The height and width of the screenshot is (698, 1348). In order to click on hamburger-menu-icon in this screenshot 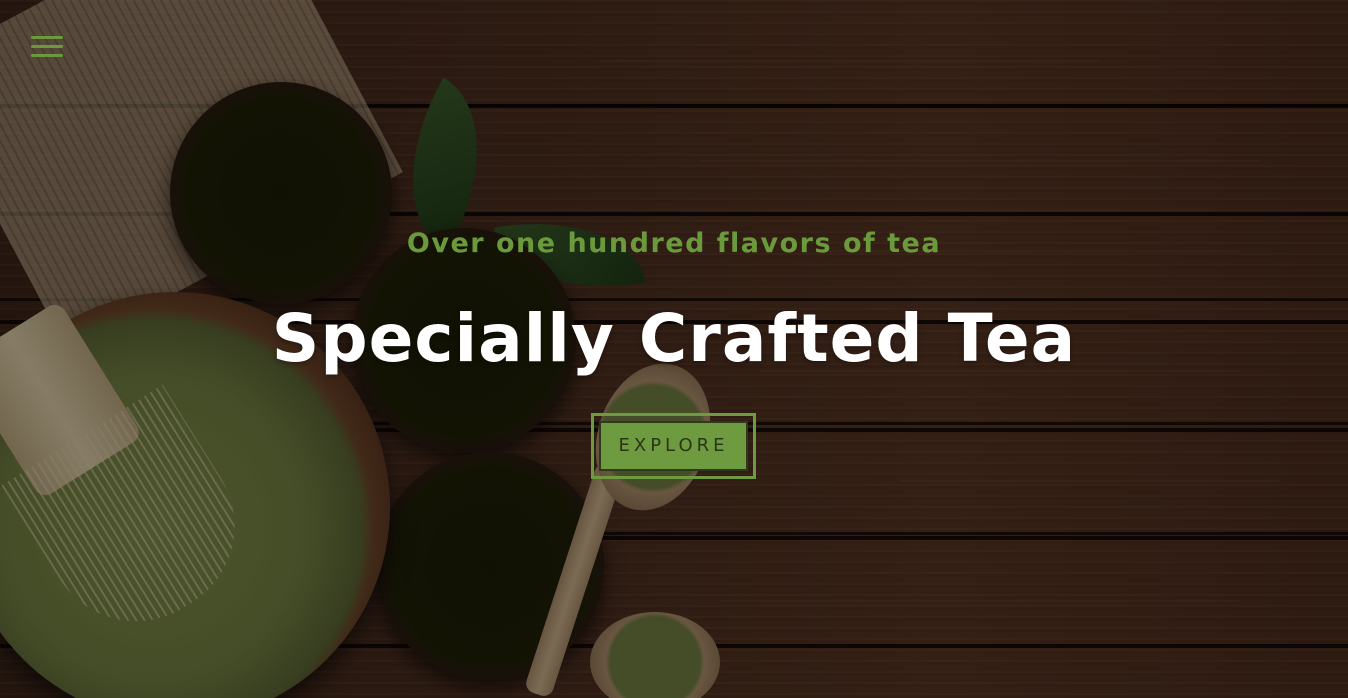, I will do `click(47, 48)`.